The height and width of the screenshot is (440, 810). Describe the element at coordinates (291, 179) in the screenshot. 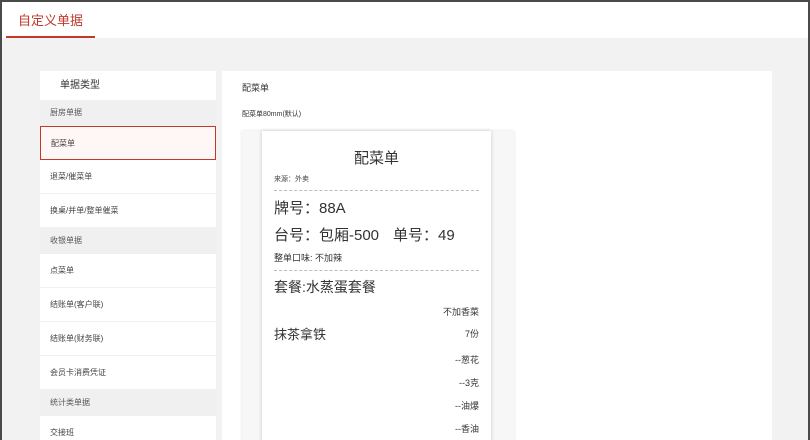

I see `receipt-source: 来源：外卖` at that location.